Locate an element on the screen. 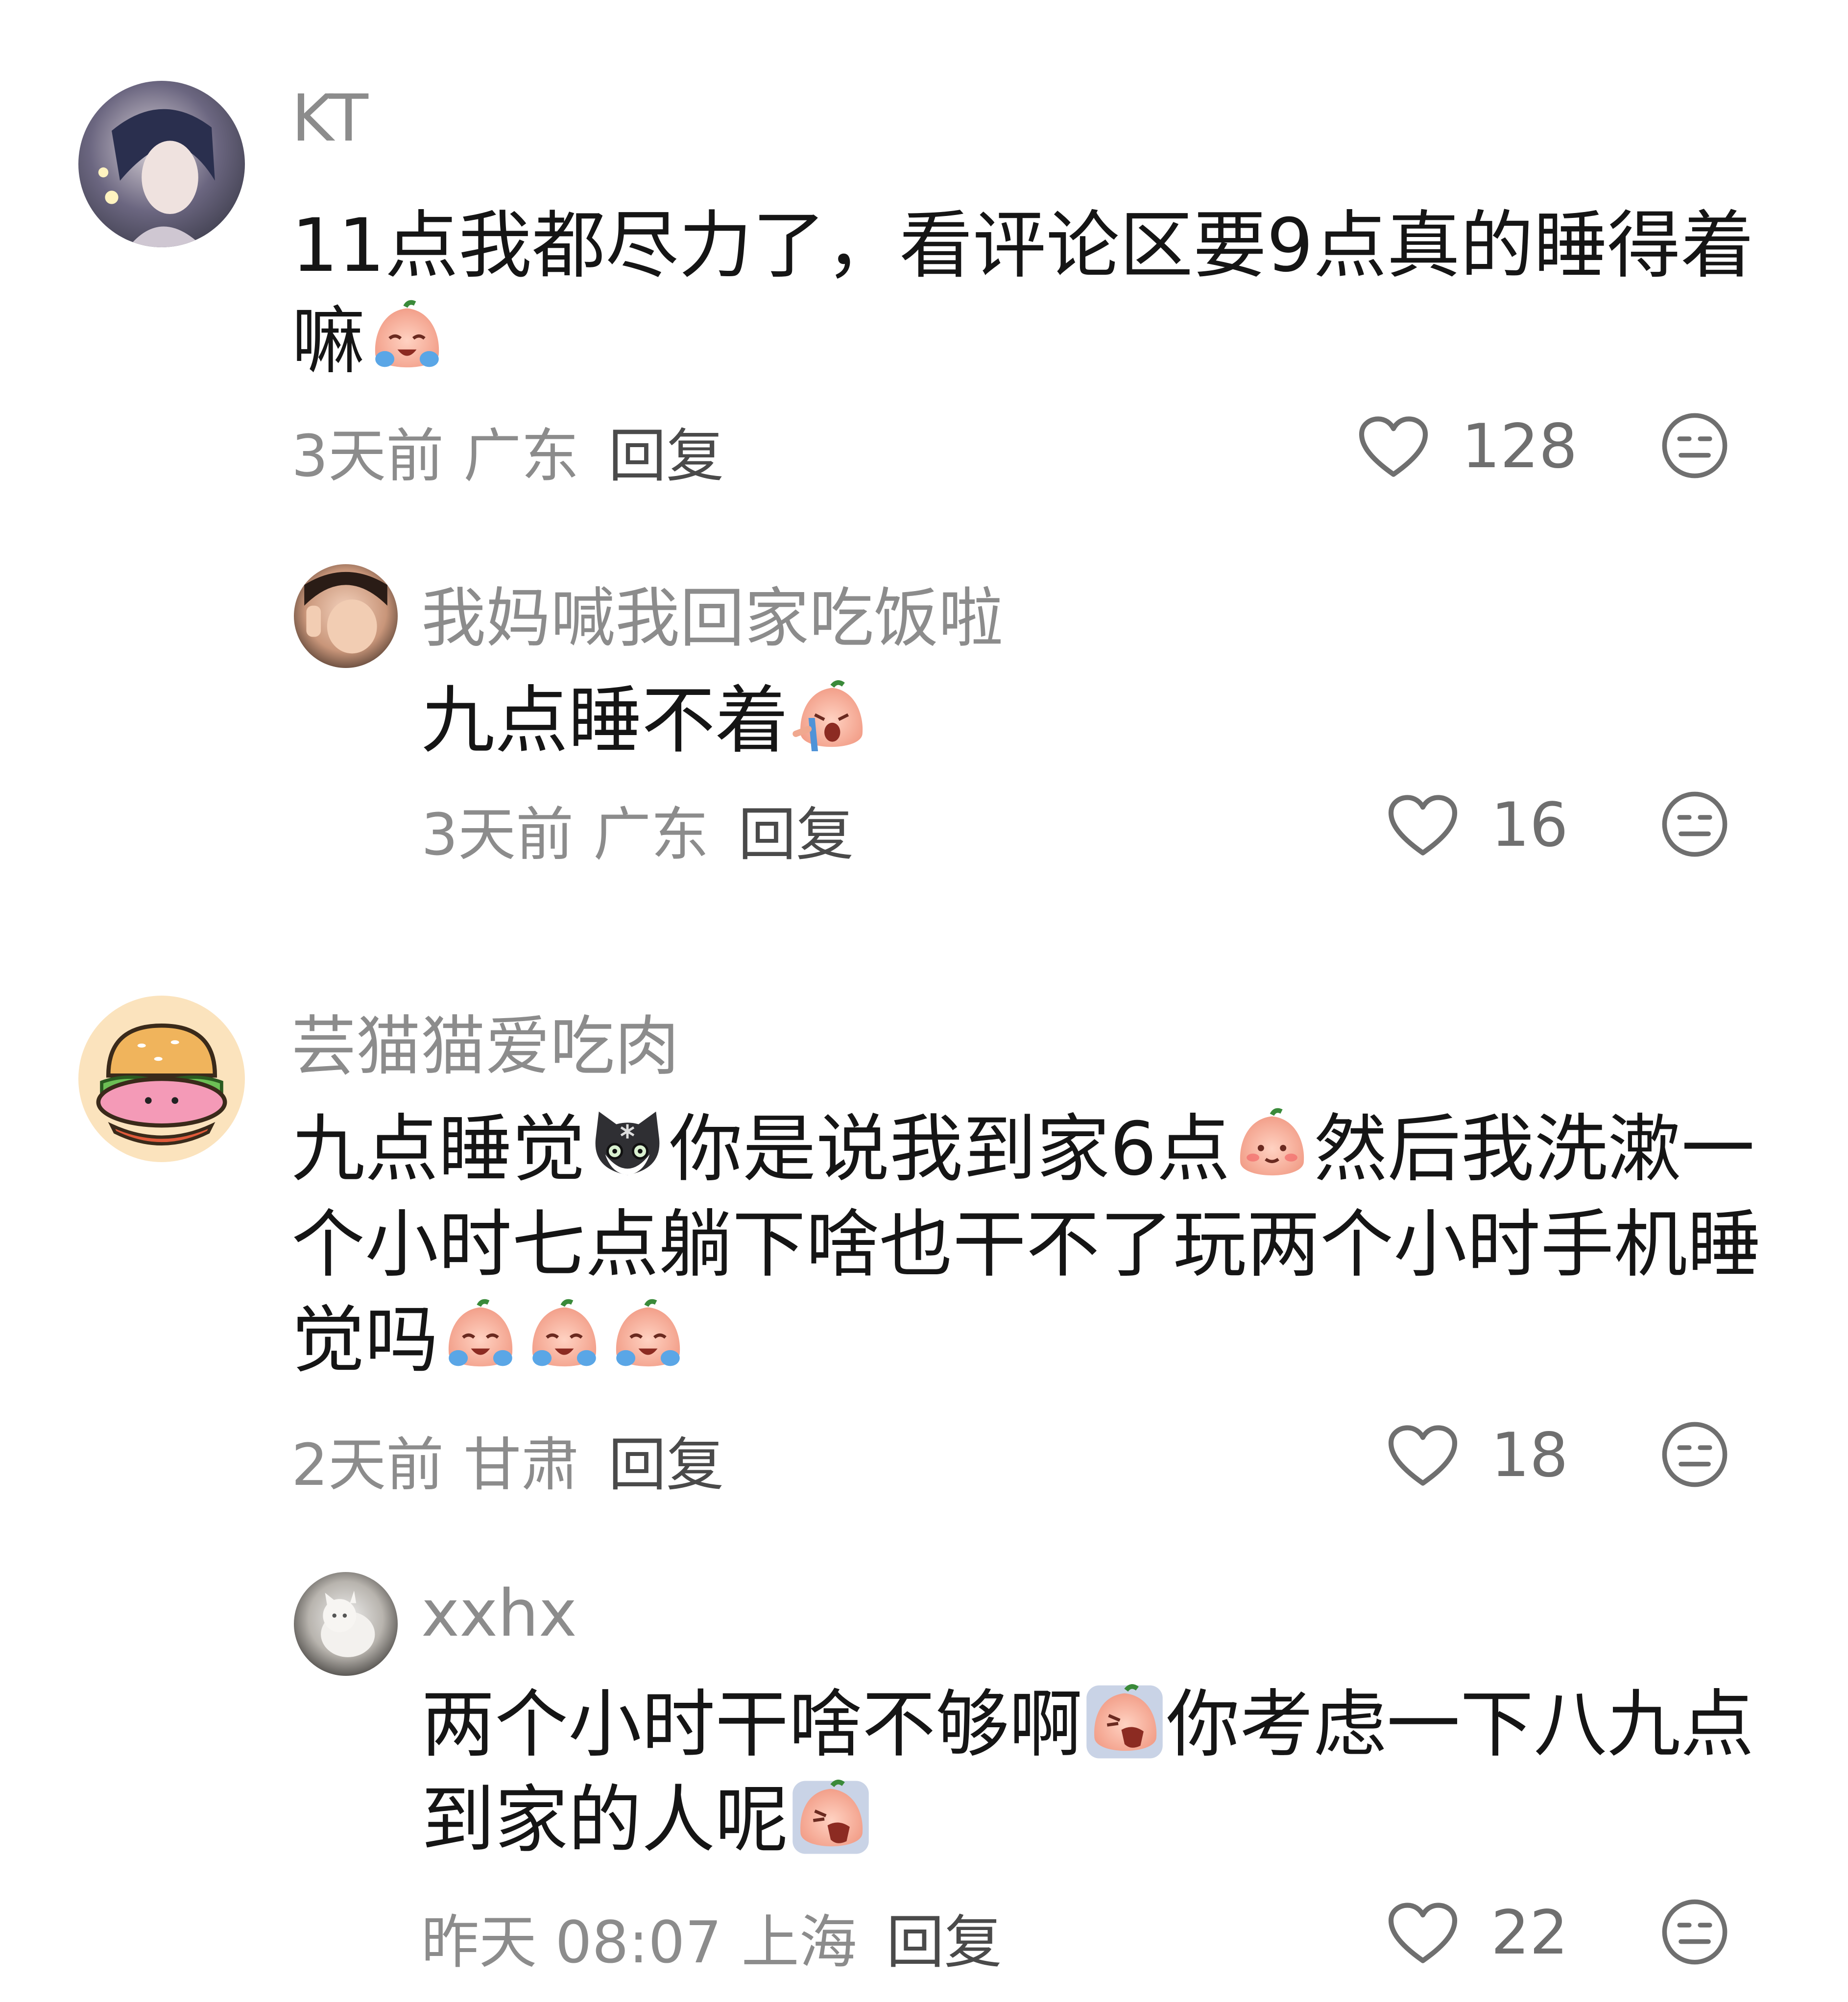  shocked-cat-emoji is located at coordinates (627, 1146).